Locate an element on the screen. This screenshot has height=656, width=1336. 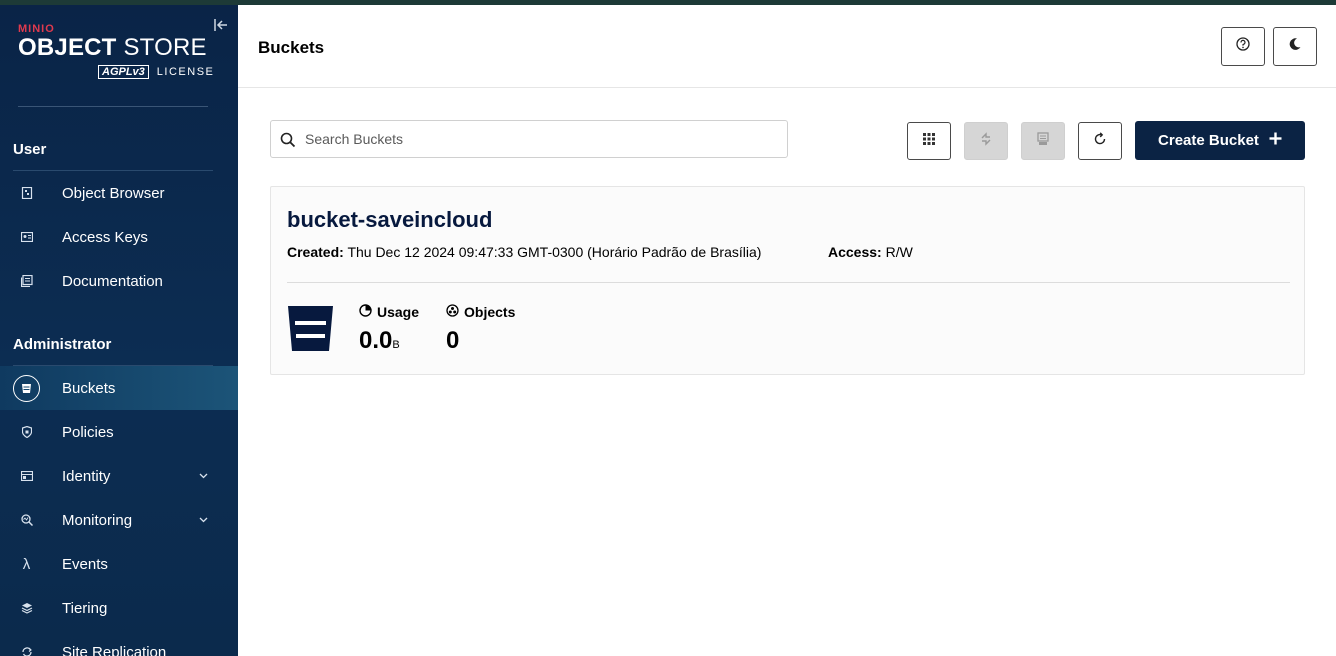
product-name-bold: OBJECT is located at coordinates (67, 47).